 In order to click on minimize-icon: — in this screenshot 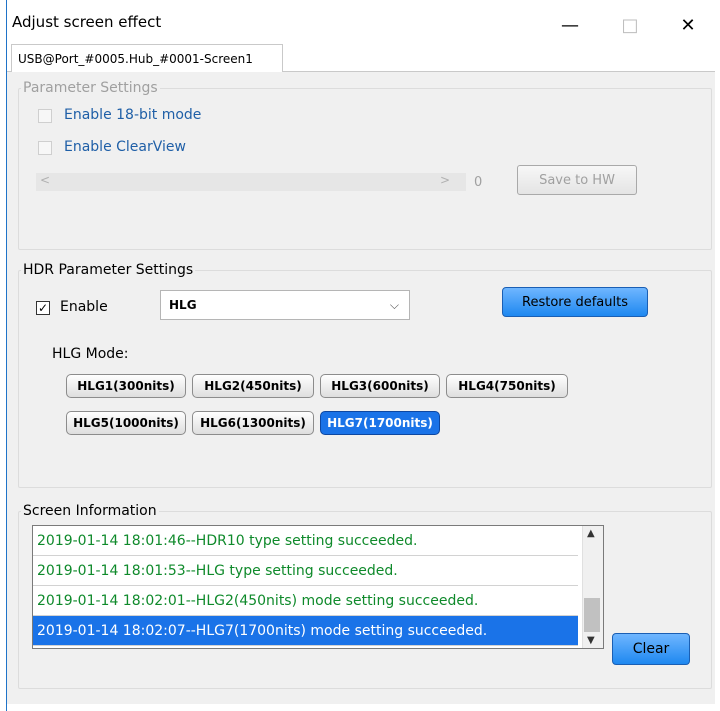, I will do `click(570, 25)`.